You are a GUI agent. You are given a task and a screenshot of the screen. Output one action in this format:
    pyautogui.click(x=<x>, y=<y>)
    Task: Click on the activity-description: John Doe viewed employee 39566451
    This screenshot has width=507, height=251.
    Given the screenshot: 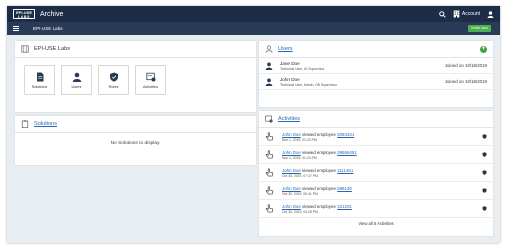 What is the action you would take?
    pyautogui.click(x=382, y=152)
    